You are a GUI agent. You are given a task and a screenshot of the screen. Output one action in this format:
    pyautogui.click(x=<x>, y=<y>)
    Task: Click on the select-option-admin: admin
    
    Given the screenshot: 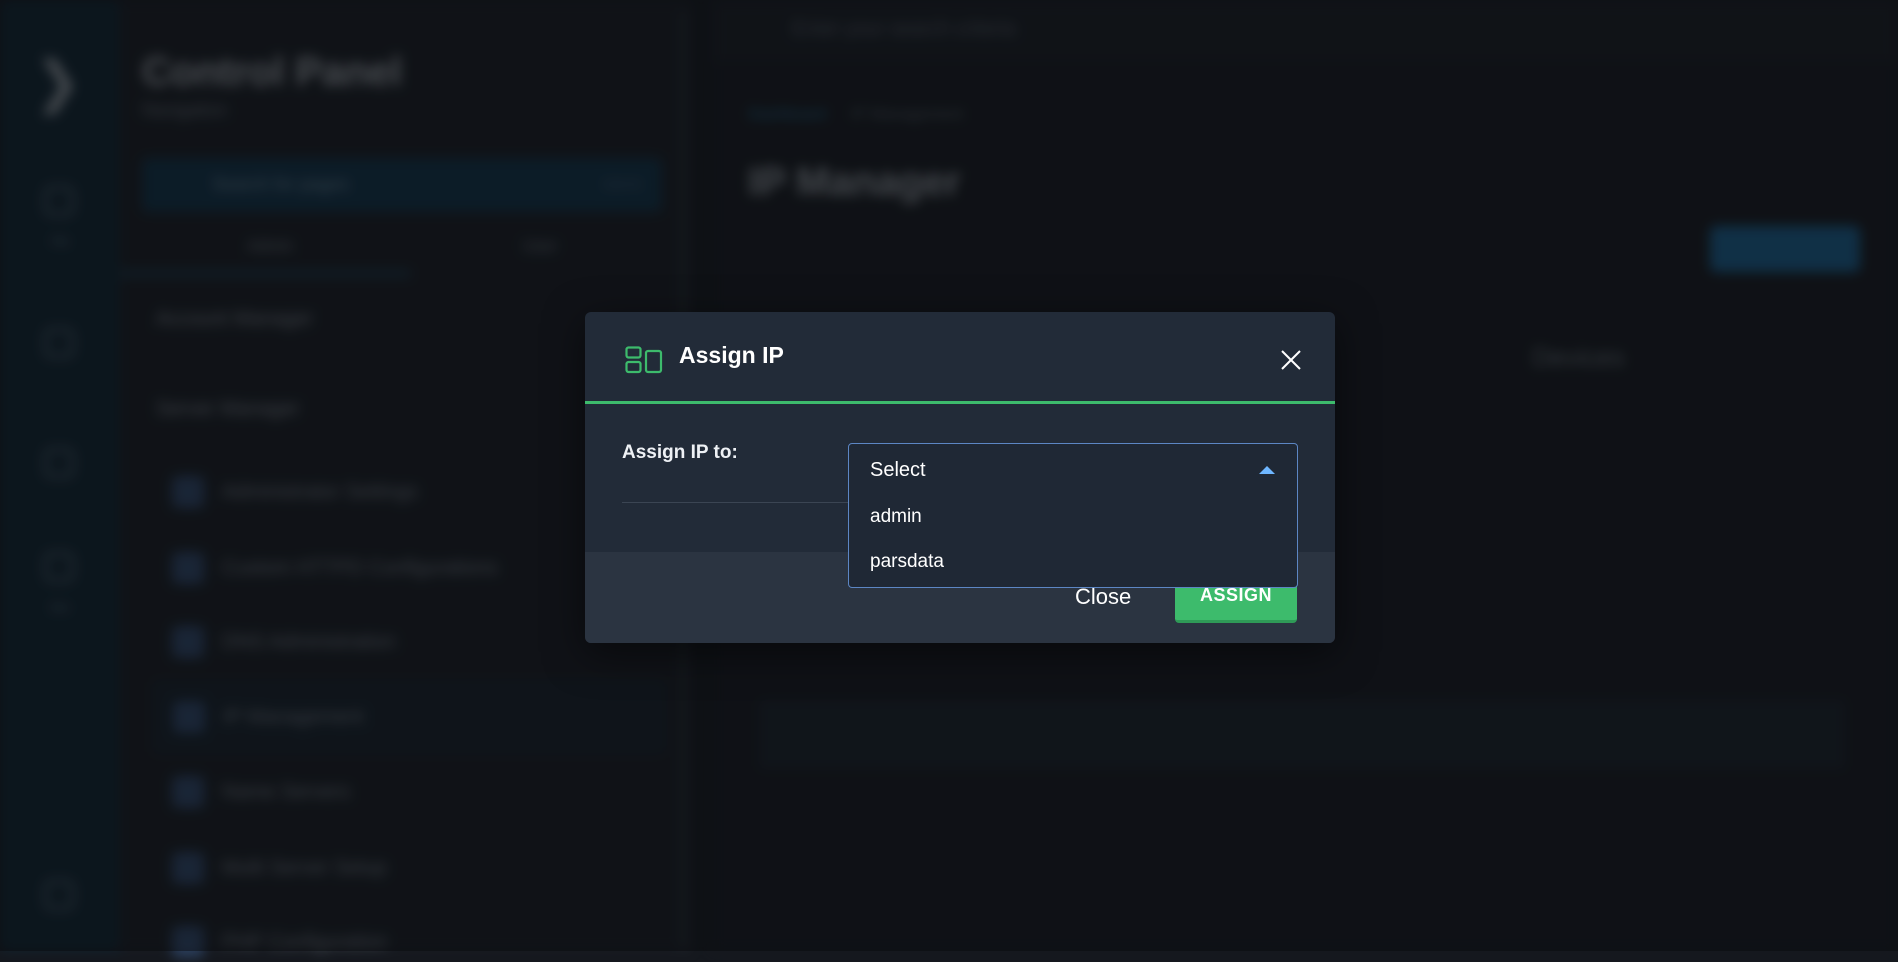 What is the action you would take?
    pyautogui.click(x=896, y=517)
    